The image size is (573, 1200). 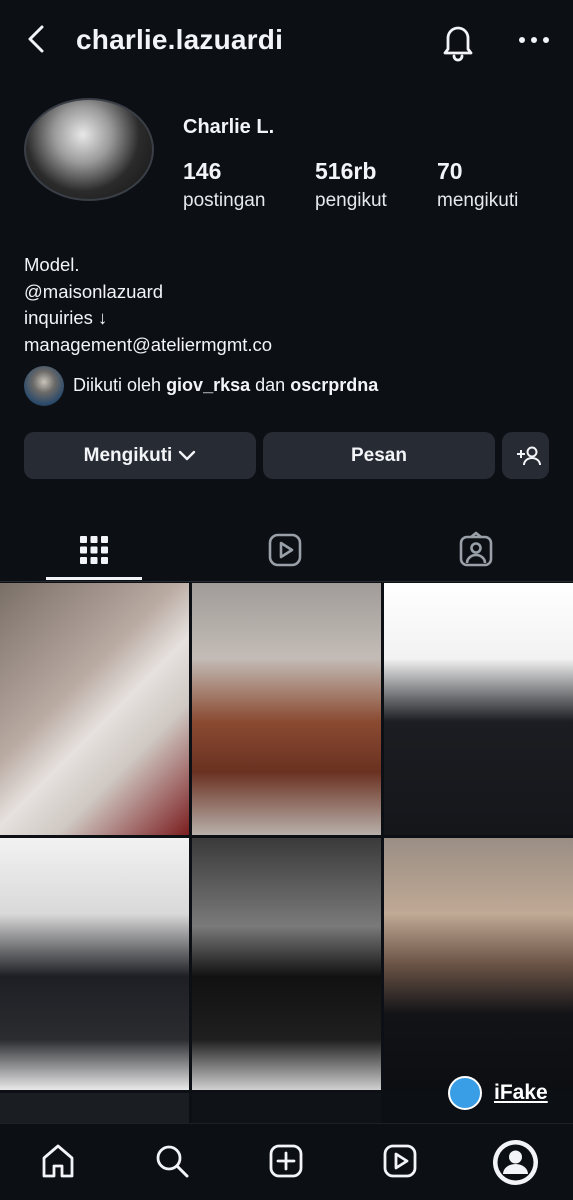 What do you see at coordinates (270, 385) in the screenshot?
I see `followed-by-conjunction: dan` at bounding box center [270, 385].